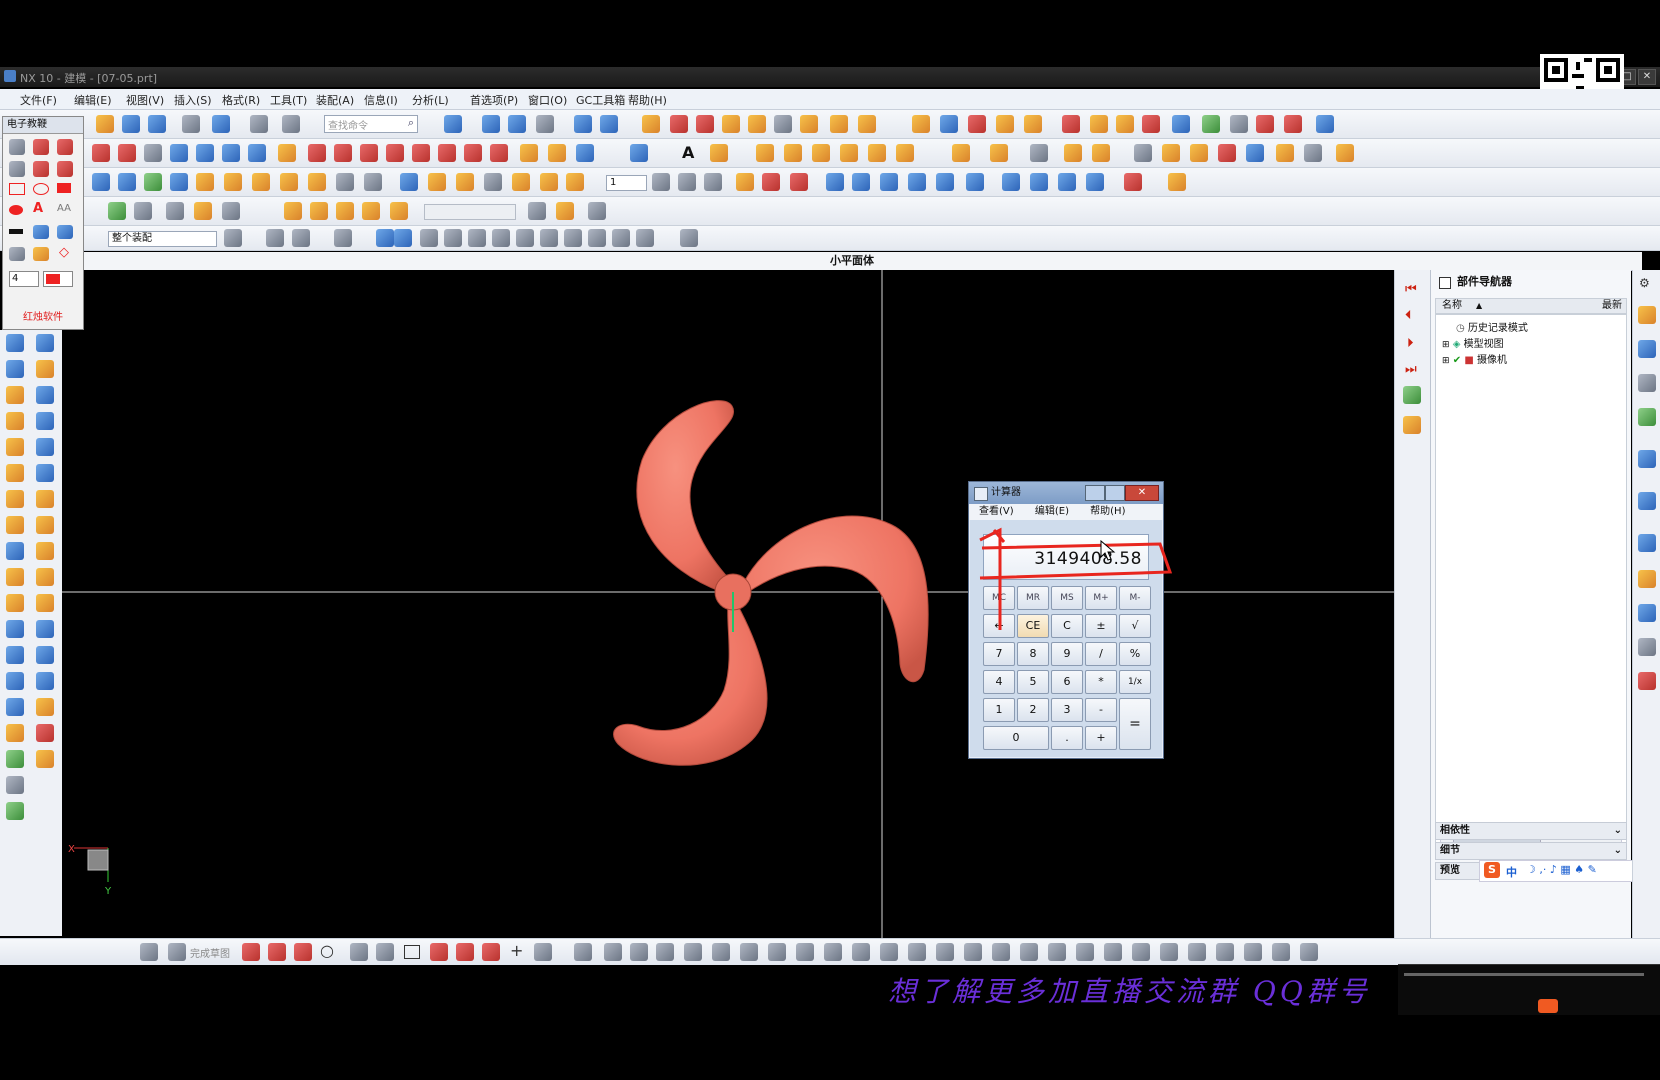  What do you see at coordinates (15, 447) in the screenshot?
I see `feature-pocket-icon` at bounding box center [15, 447].